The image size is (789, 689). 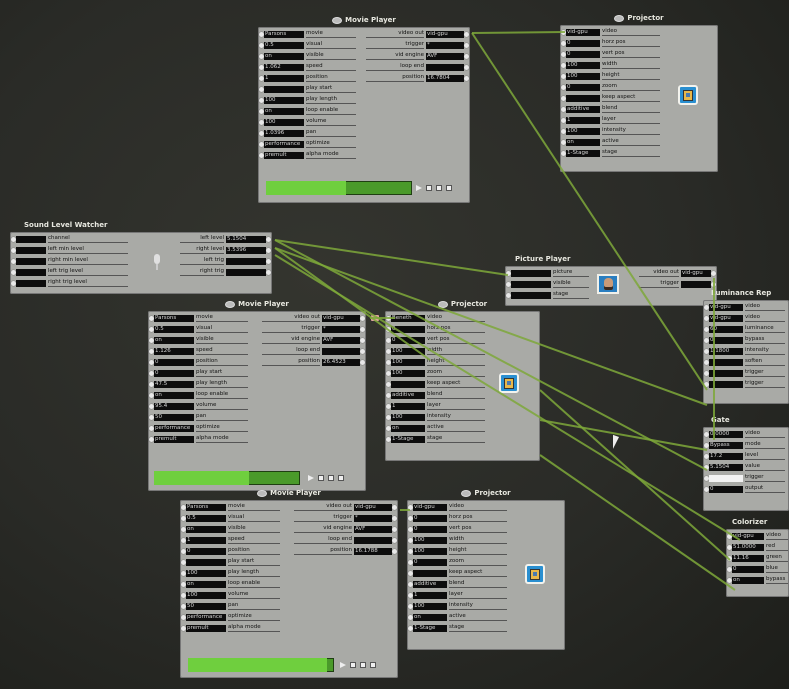 I want to click on output-port-row: loop end, so click(x=345, y=540).